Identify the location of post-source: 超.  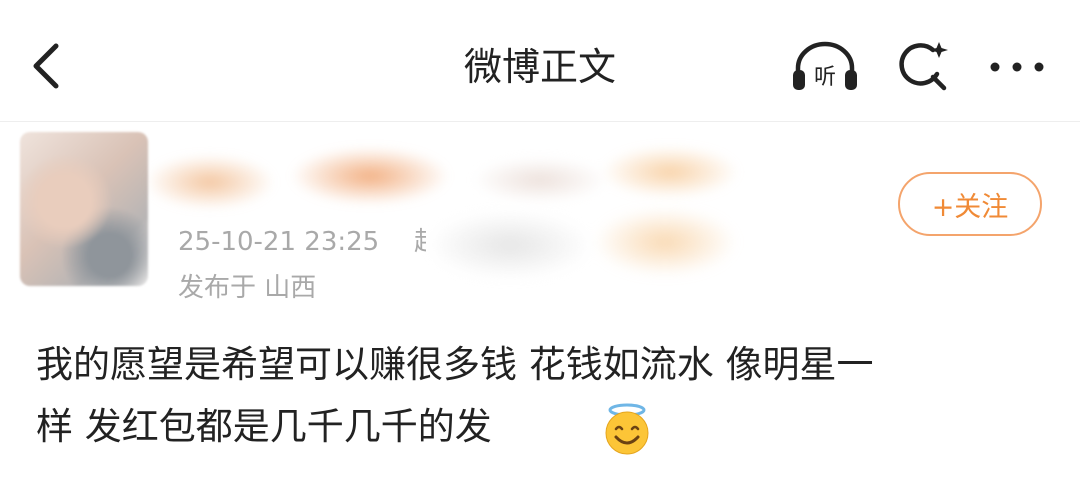
(420, 242).